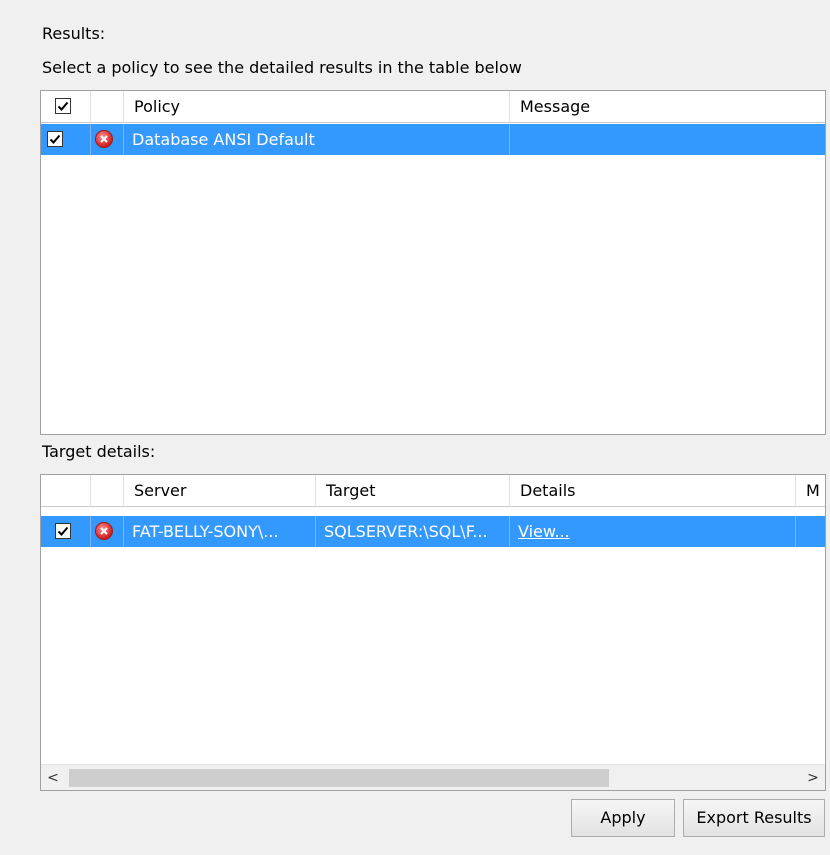  Describe the element at coordinates (813, 777) in the screenshot. I see `scroll-right-icon: >` at that location.